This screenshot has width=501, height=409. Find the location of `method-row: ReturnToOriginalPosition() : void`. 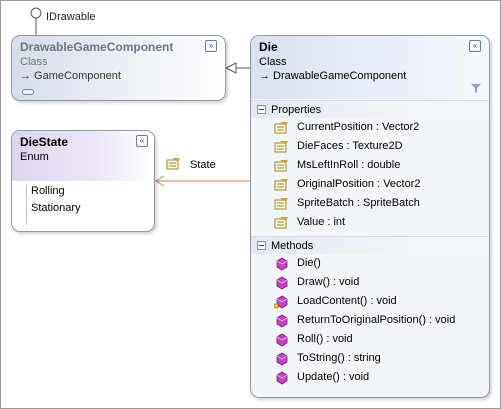

method-row: ReturnToOriginalPosition() : void is located at coordinates (370, 320).